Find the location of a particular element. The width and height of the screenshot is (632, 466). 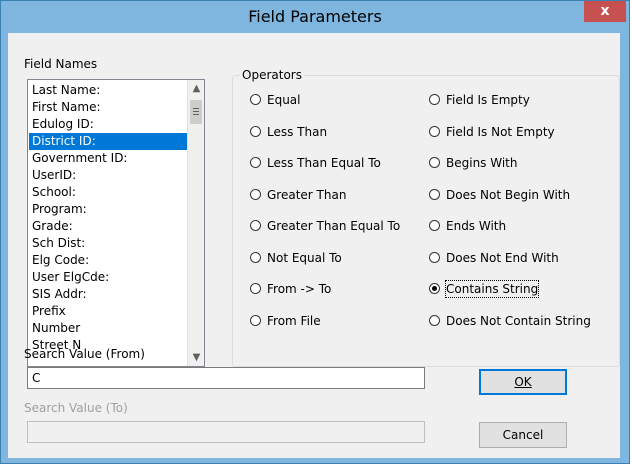

operator-label: Does Not Begin With is located at coordinates (508, 194).